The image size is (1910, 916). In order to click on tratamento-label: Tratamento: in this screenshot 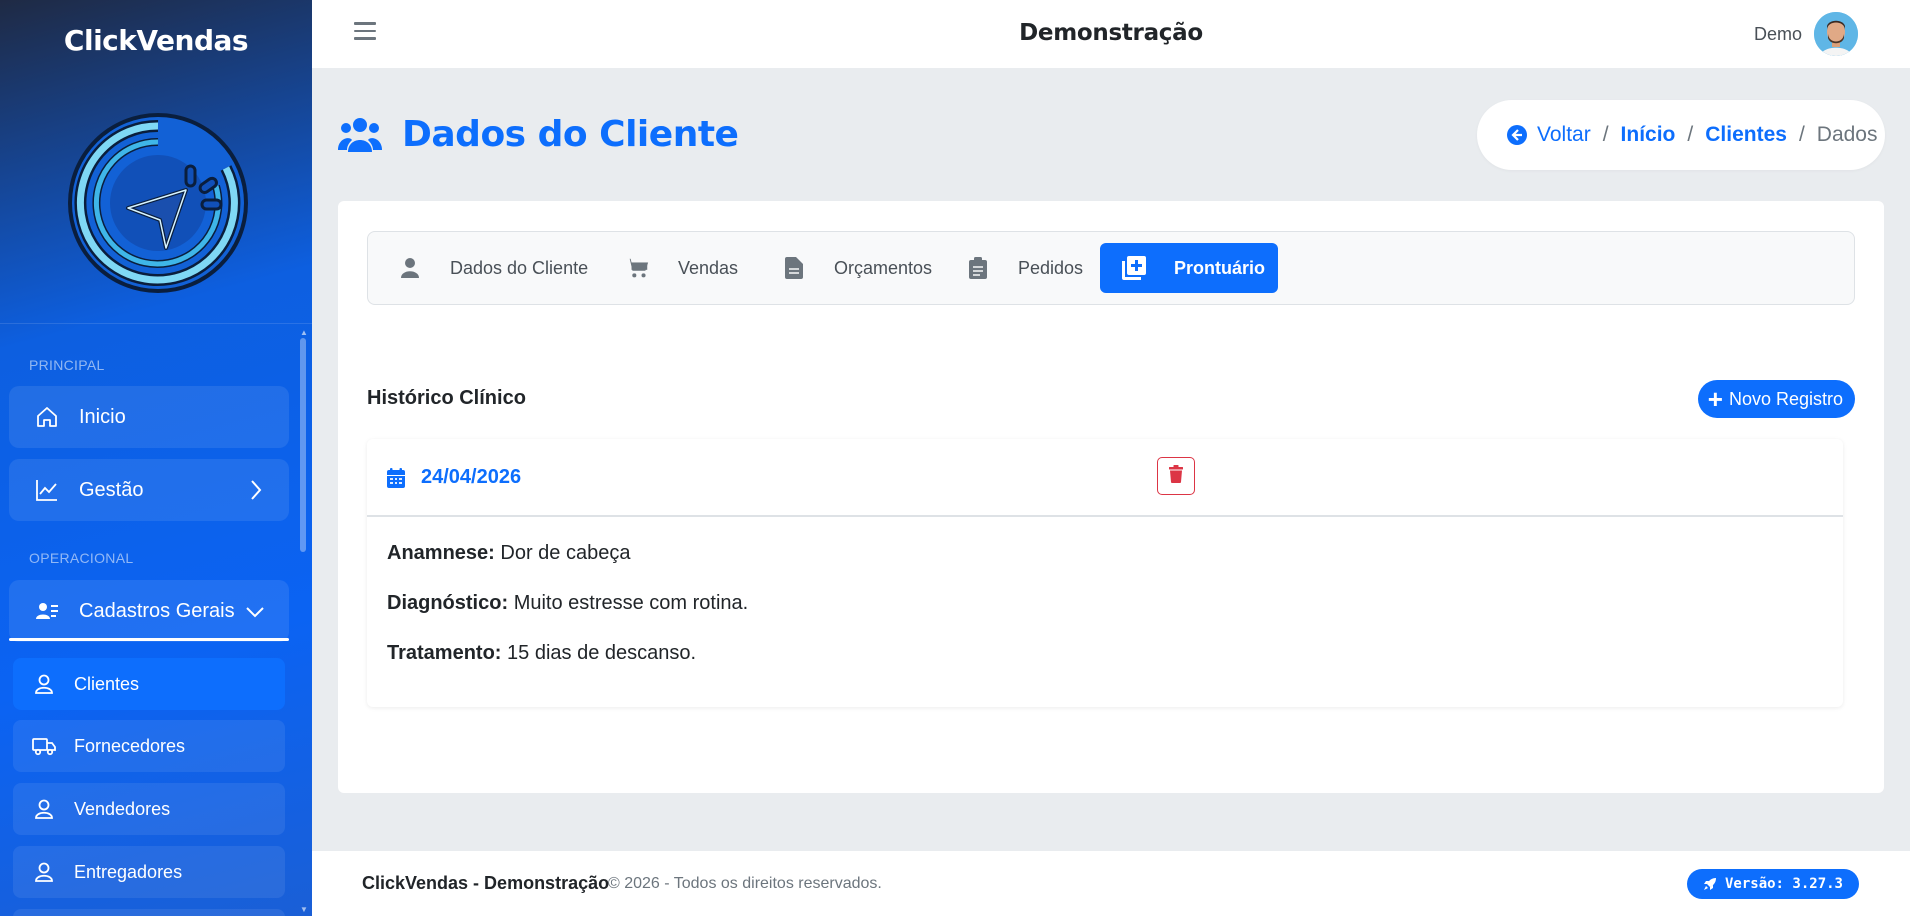, I will do `click(444, 653)`.